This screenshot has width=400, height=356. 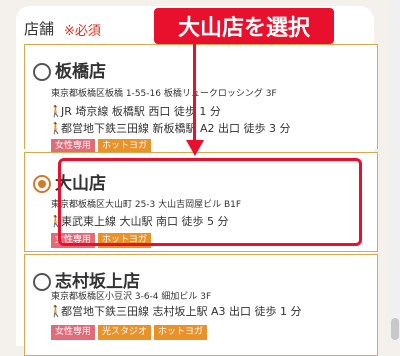 What do you see at coordinates (194, 94) in the screenshot?
I see `annotation-arrow-shaft` at bounding box center [194, 94].